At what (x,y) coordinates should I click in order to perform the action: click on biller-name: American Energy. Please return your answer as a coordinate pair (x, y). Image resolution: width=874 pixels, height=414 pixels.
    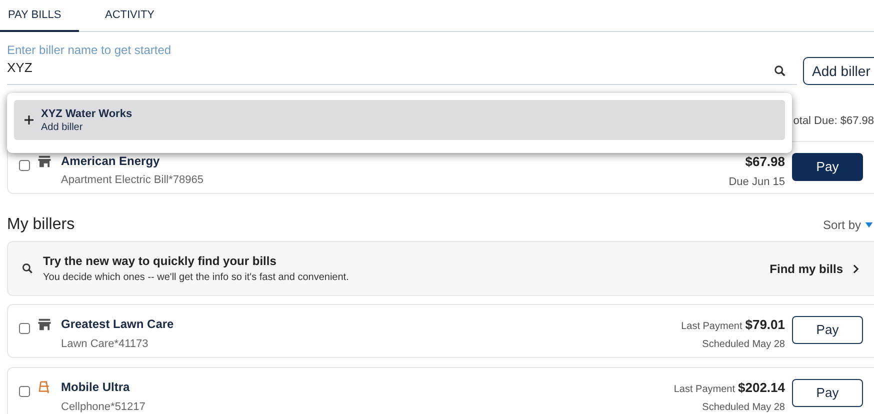
    Looking at the image, I should click on (111, 161).